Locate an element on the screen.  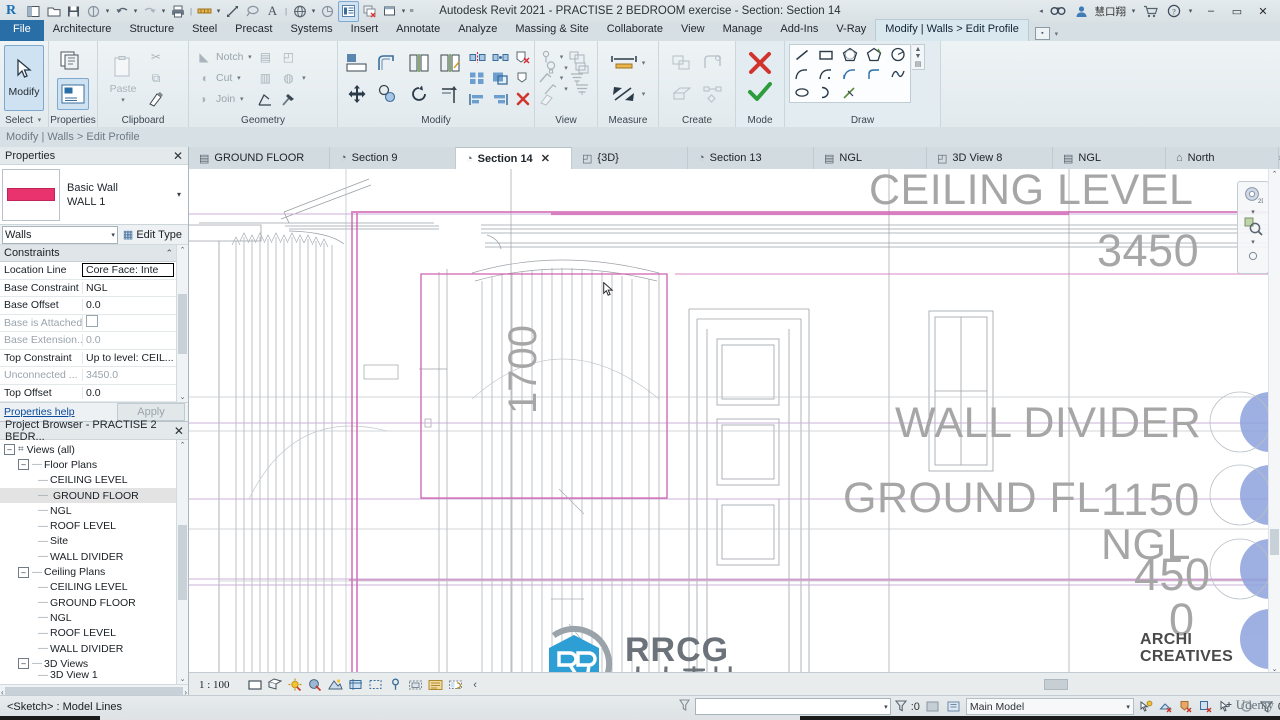
select-underlay-elements-icon is located at coordinates (1166, 706).